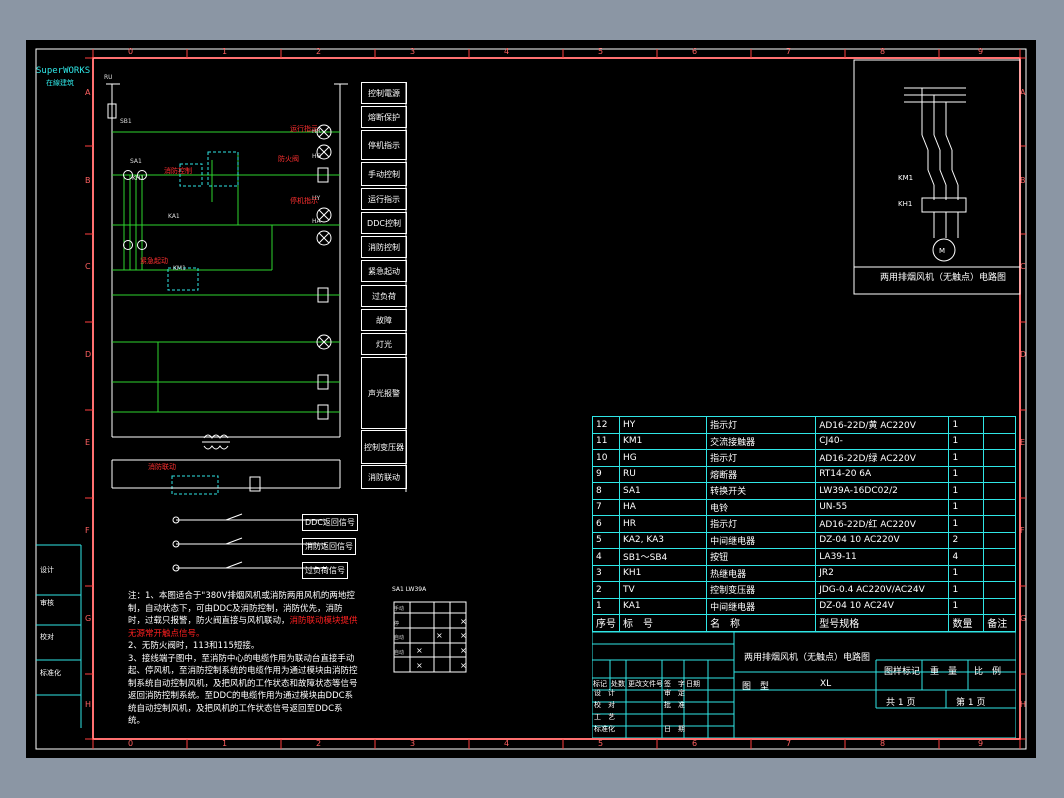  I want to click on parts-cell: RT14-20 6A, so click(882, 474).